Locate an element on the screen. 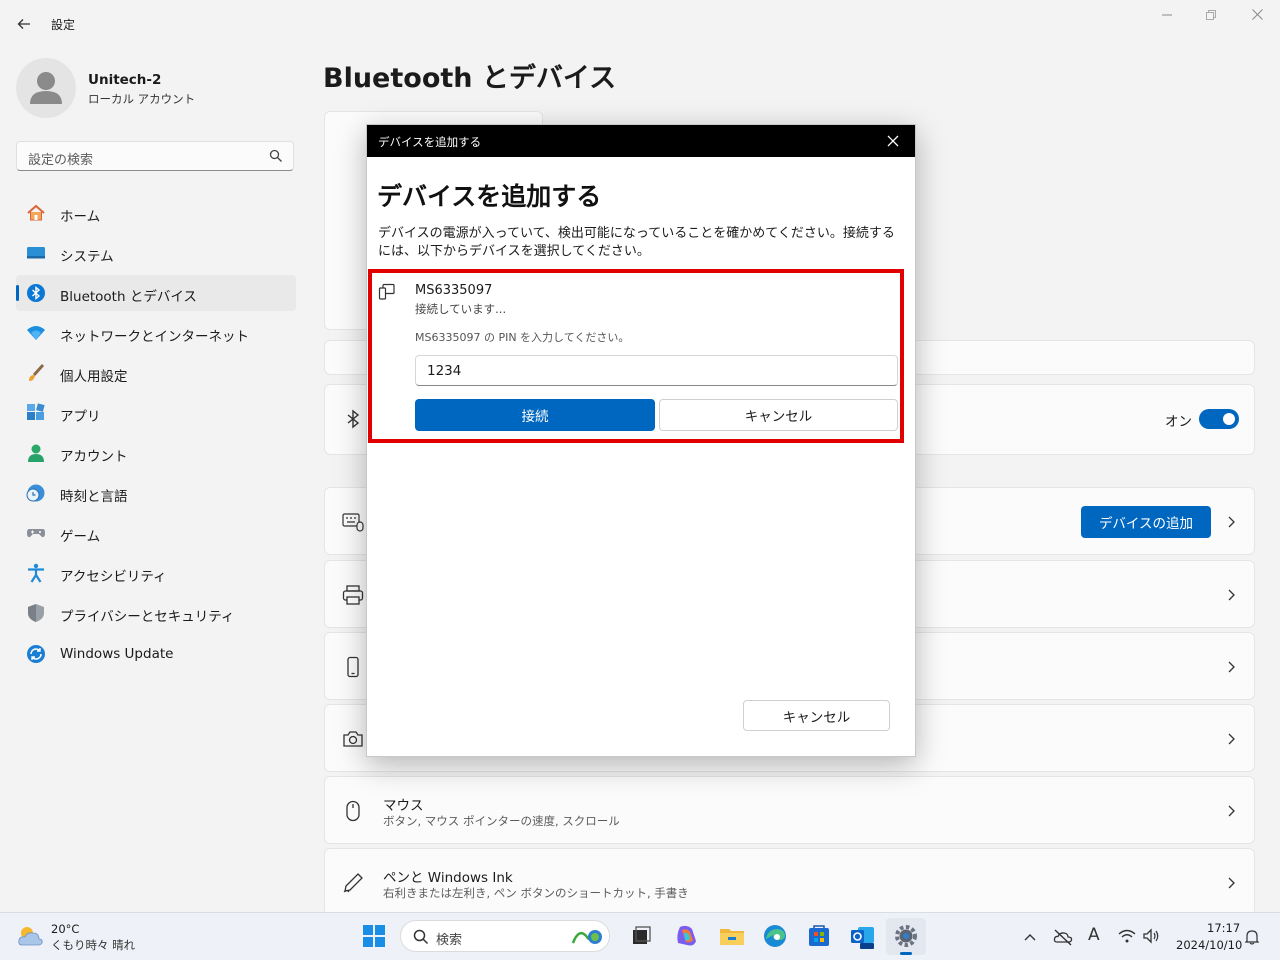  search-icon is located at coordinates (275, 155).